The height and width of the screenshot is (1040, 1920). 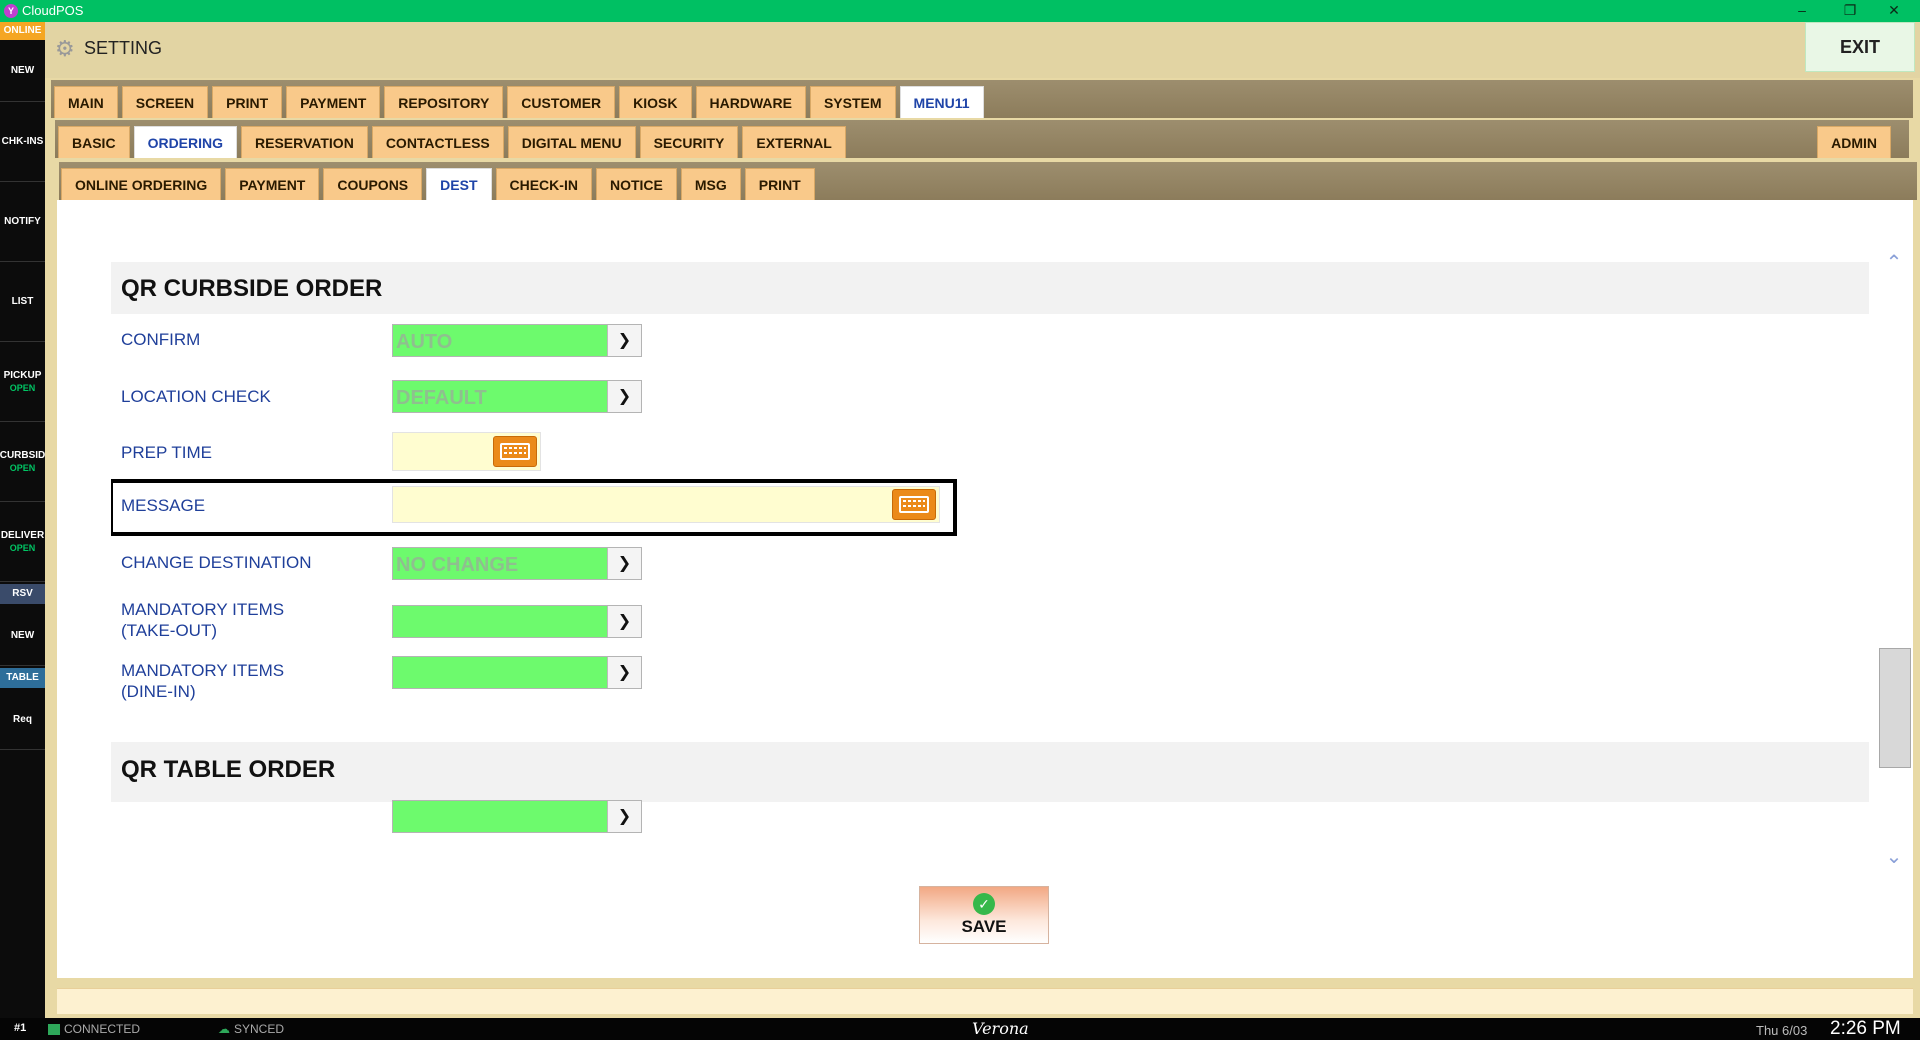 What do you see at coordinates (941, 102) in the screenshot?
I see `tab-menu11: MENU11` at bounding box center [941, 102].